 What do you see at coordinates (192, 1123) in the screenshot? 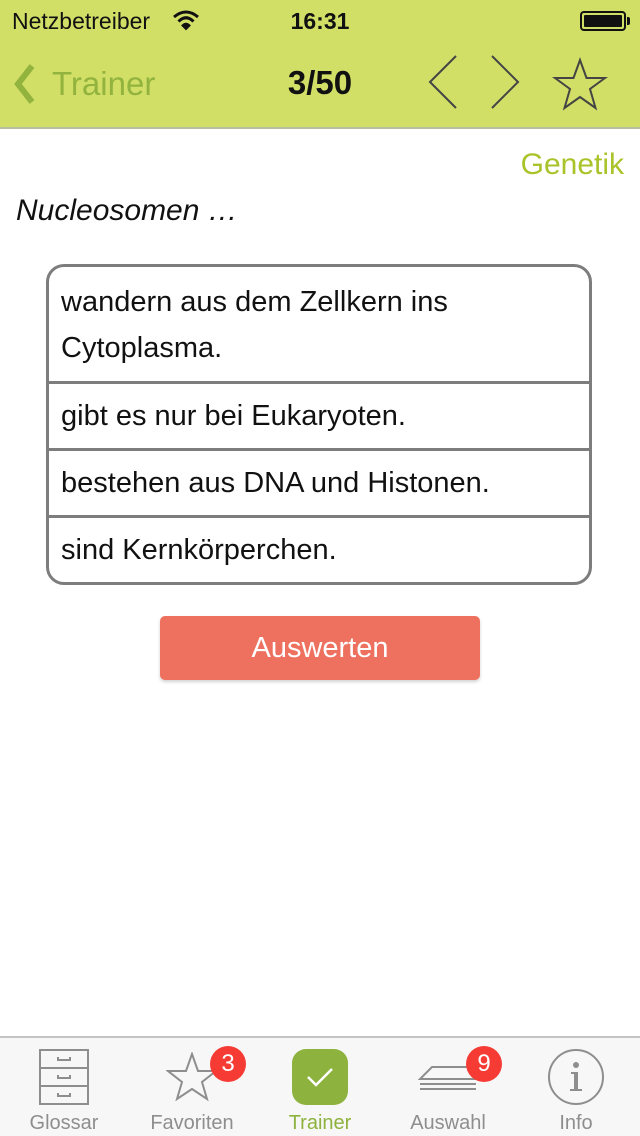
I see `tab-label: Favoriten` at bounding box center [192, 1123].